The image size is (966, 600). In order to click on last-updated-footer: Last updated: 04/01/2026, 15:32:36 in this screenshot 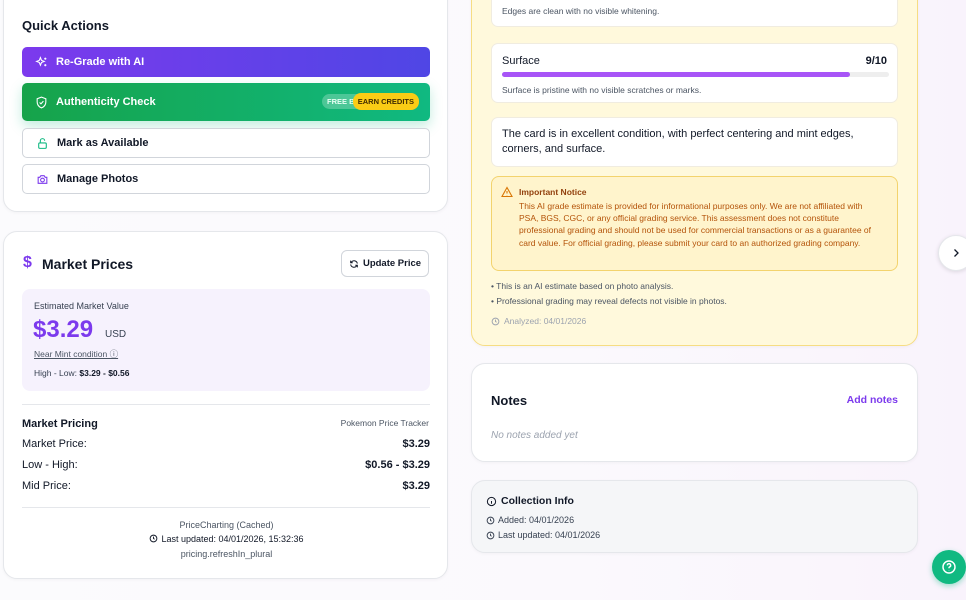, I will do `click(226, 539)`.